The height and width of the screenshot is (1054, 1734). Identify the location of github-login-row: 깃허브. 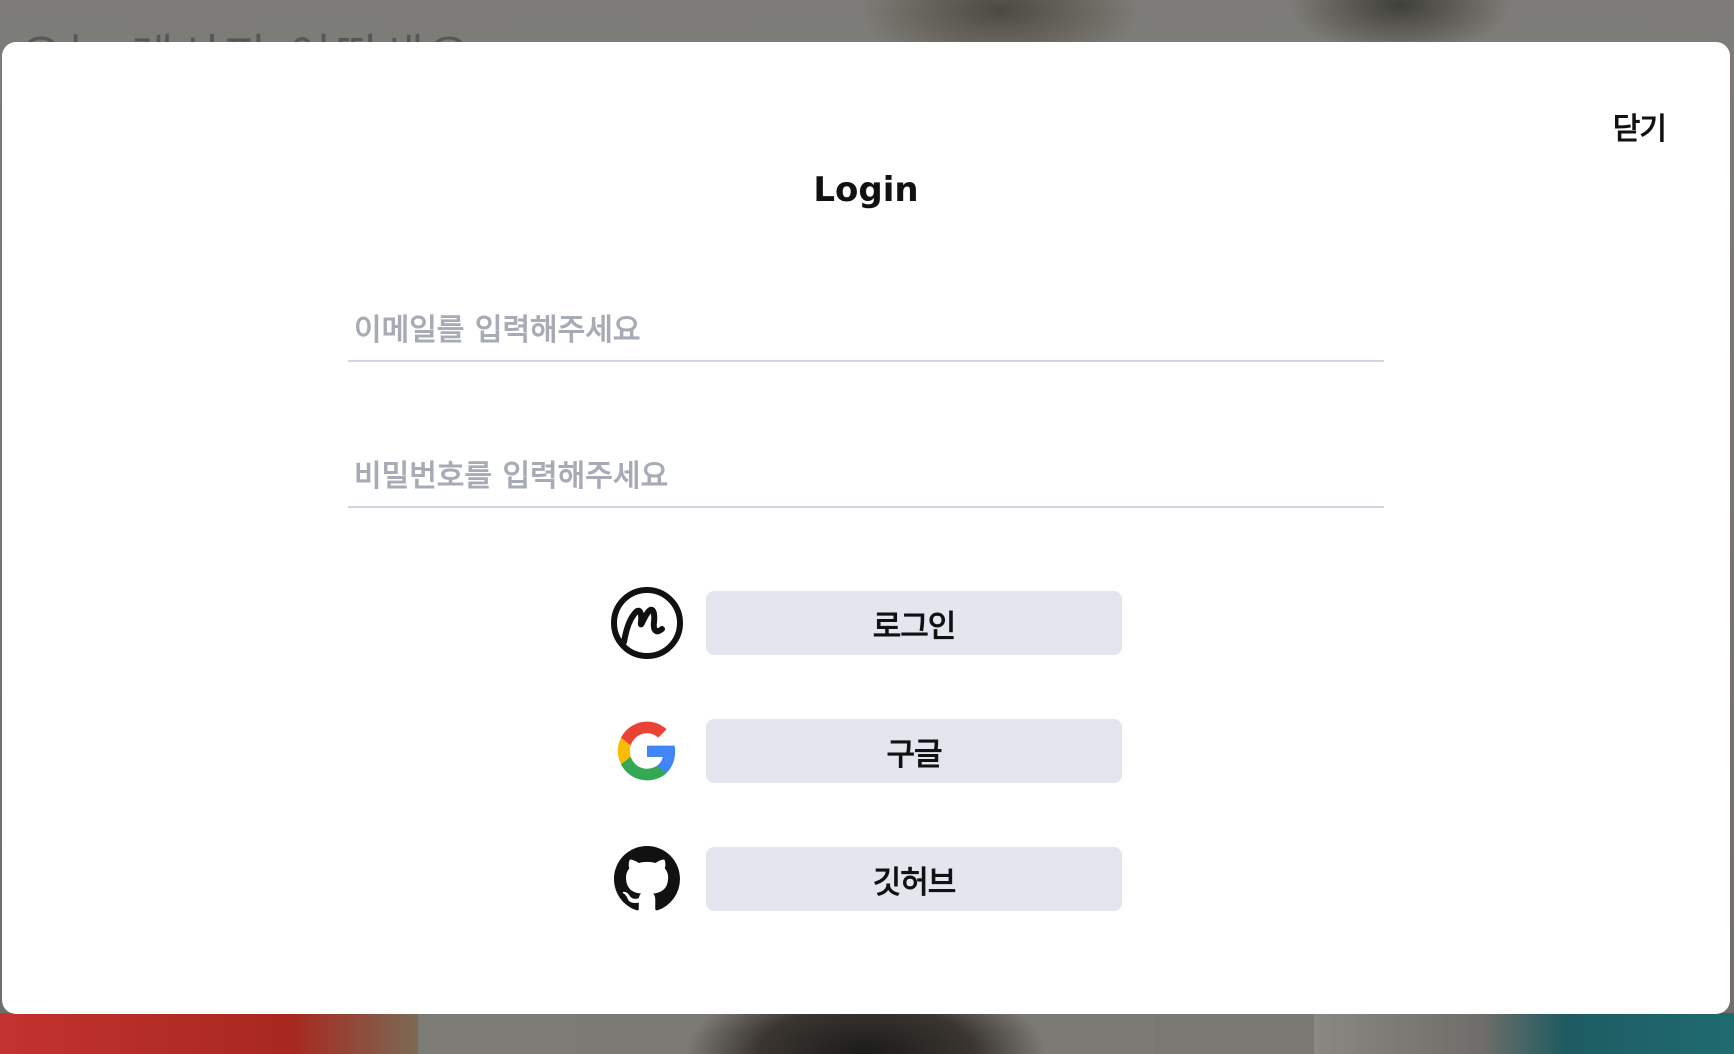
(866, 879).